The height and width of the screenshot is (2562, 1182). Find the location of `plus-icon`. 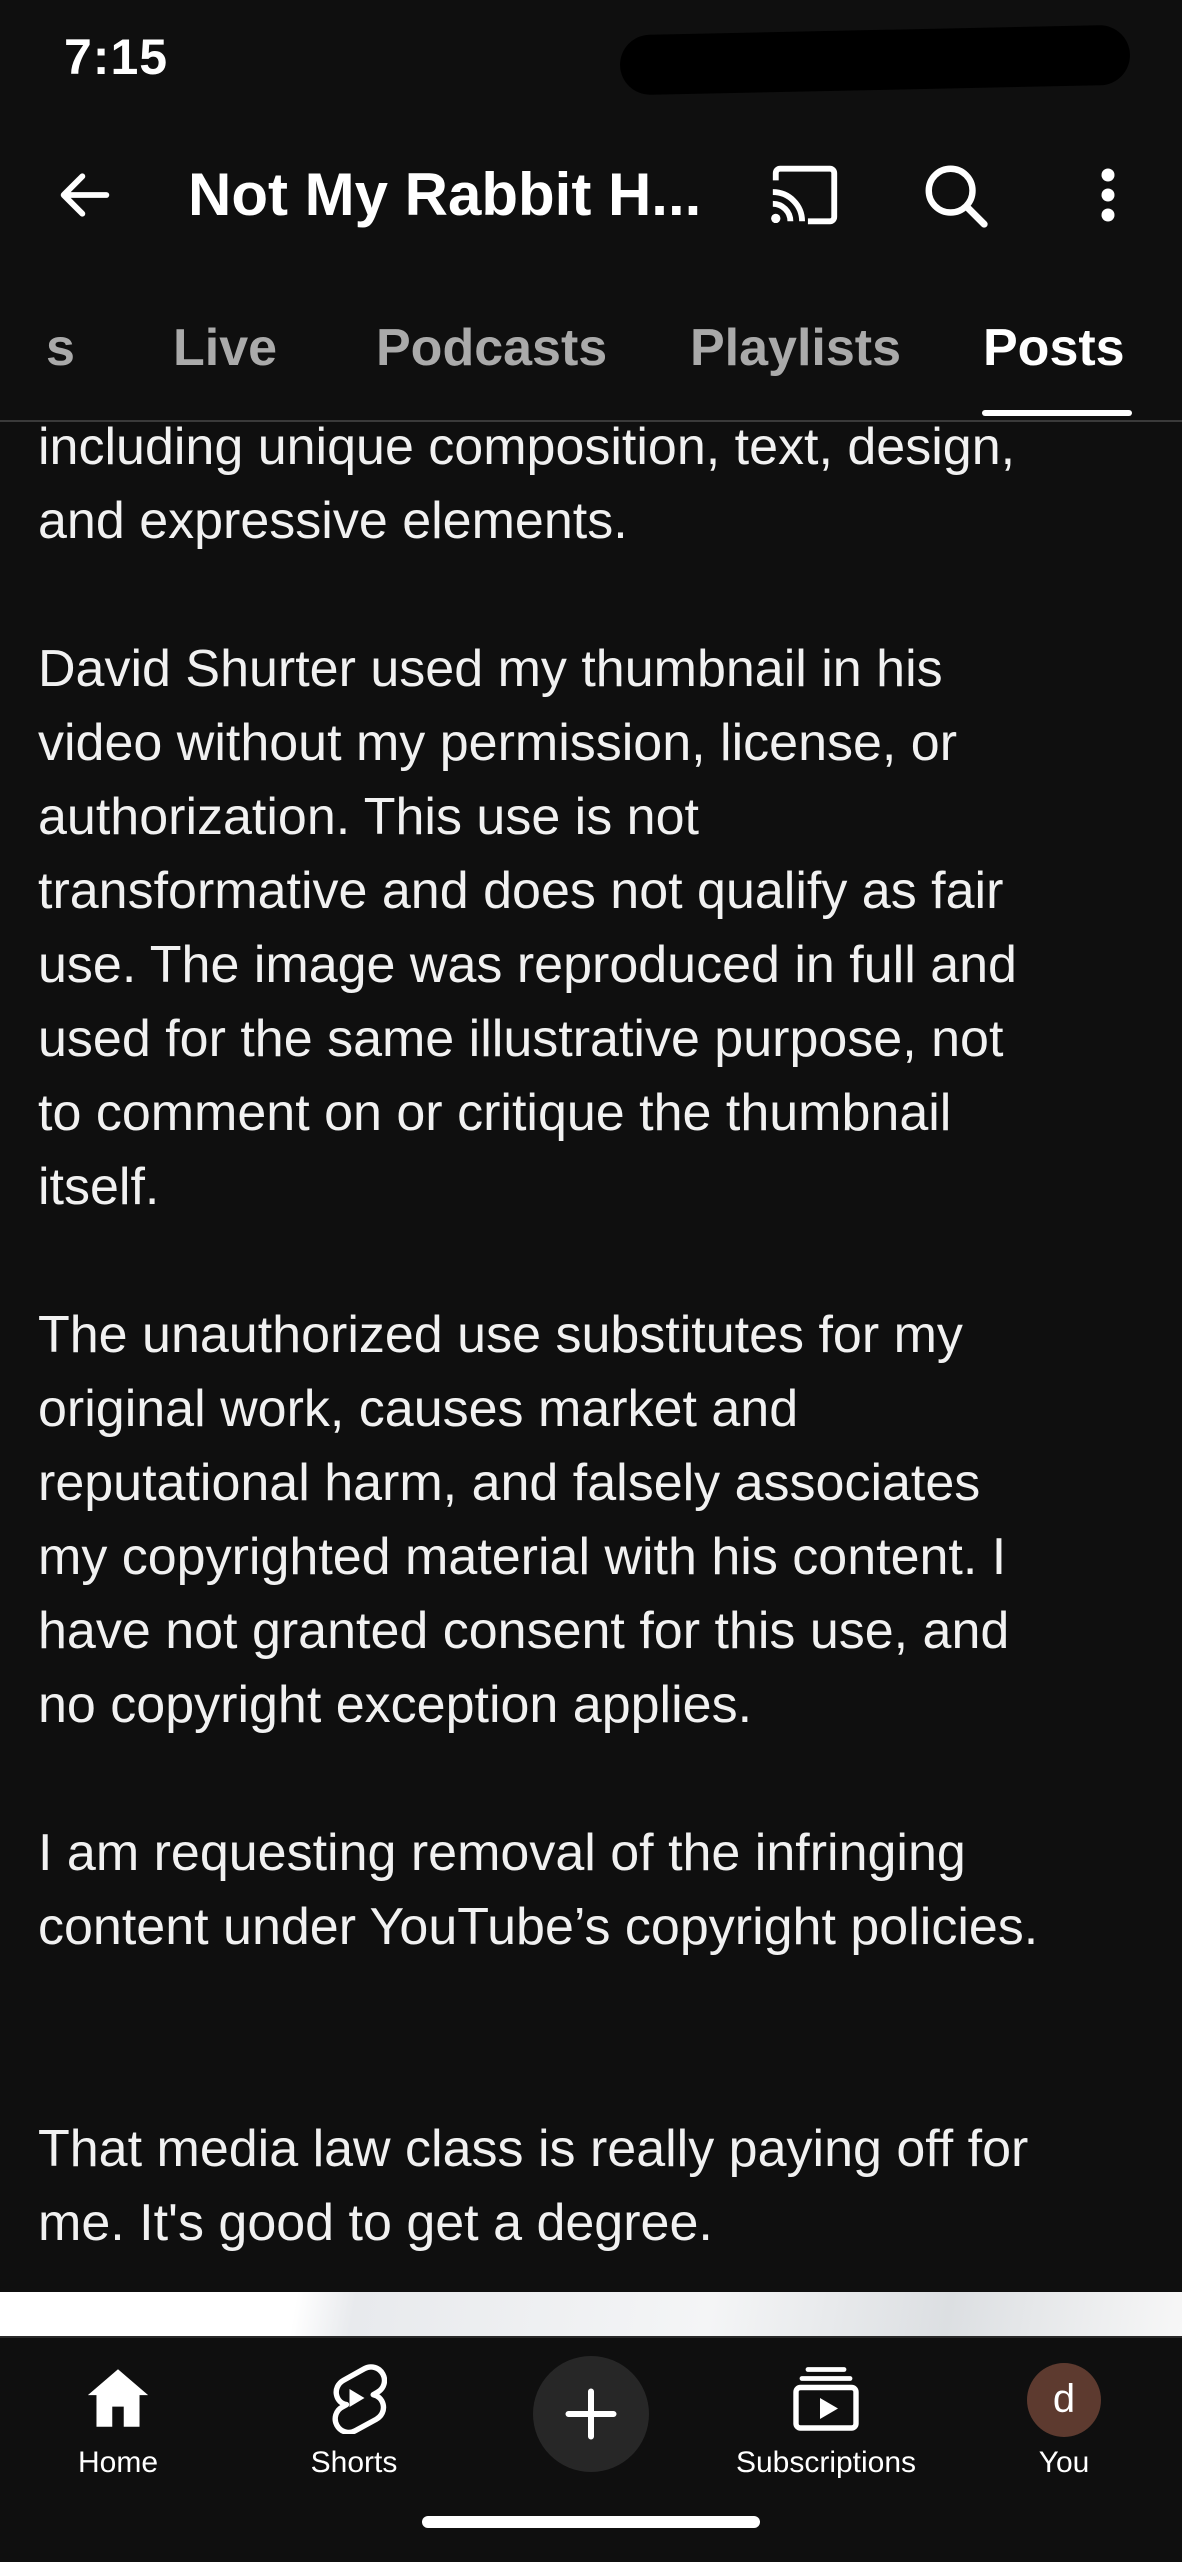

plus-icon is located at coordinates (591, 2414).